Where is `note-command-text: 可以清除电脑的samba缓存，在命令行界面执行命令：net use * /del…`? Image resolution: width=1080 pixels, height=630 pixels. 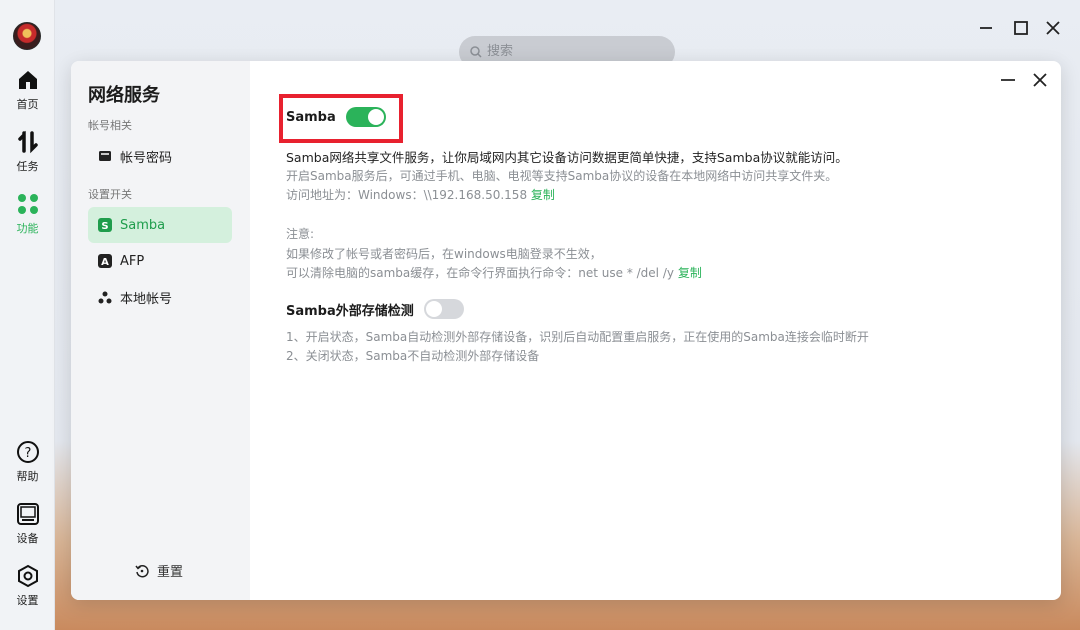
note-command-text: 可以清除电脑的samba缓存，在命令行界面执行命令：net use * /del… is located at coordinates (480, 273).